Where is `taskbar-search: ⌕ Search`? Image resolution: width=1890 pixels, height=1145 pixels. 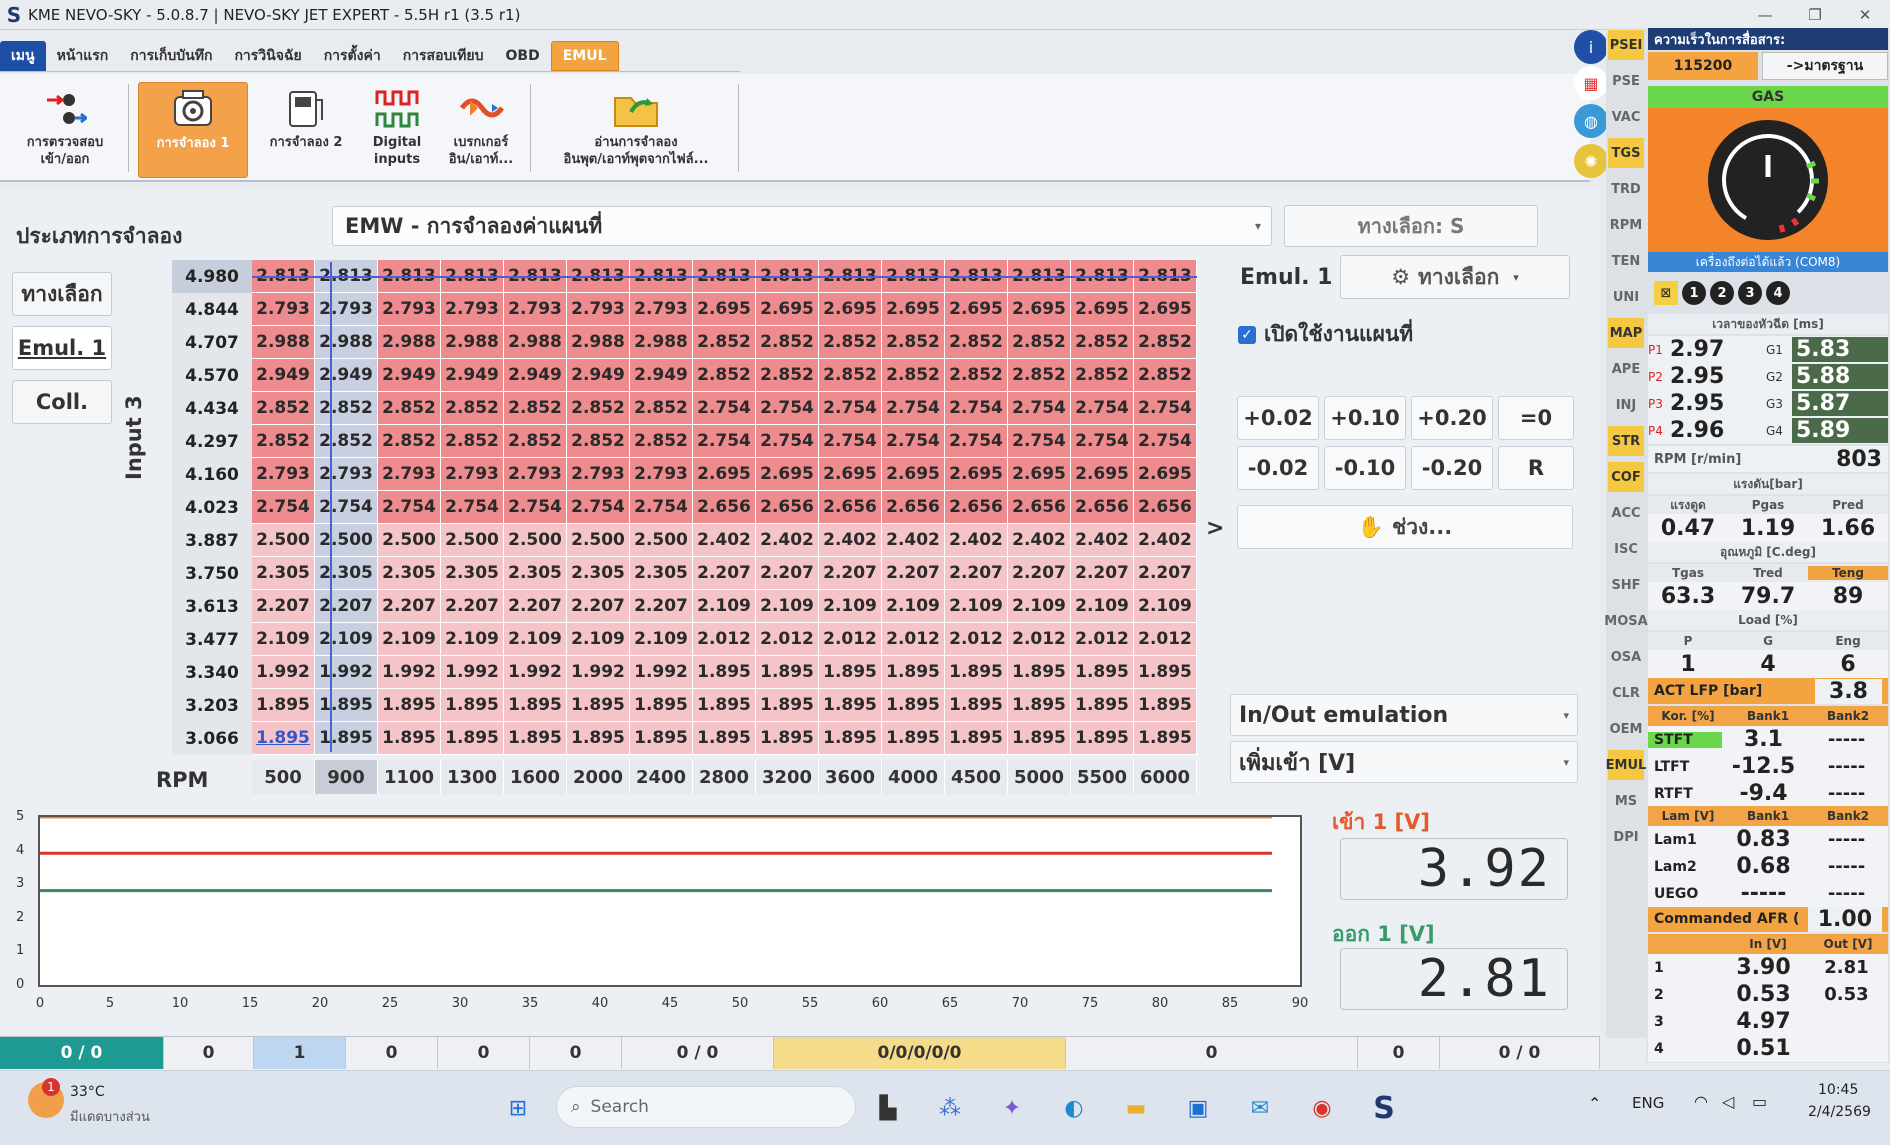
taskbar-search: ⌕ Search is located at coordinates (706, 1107).